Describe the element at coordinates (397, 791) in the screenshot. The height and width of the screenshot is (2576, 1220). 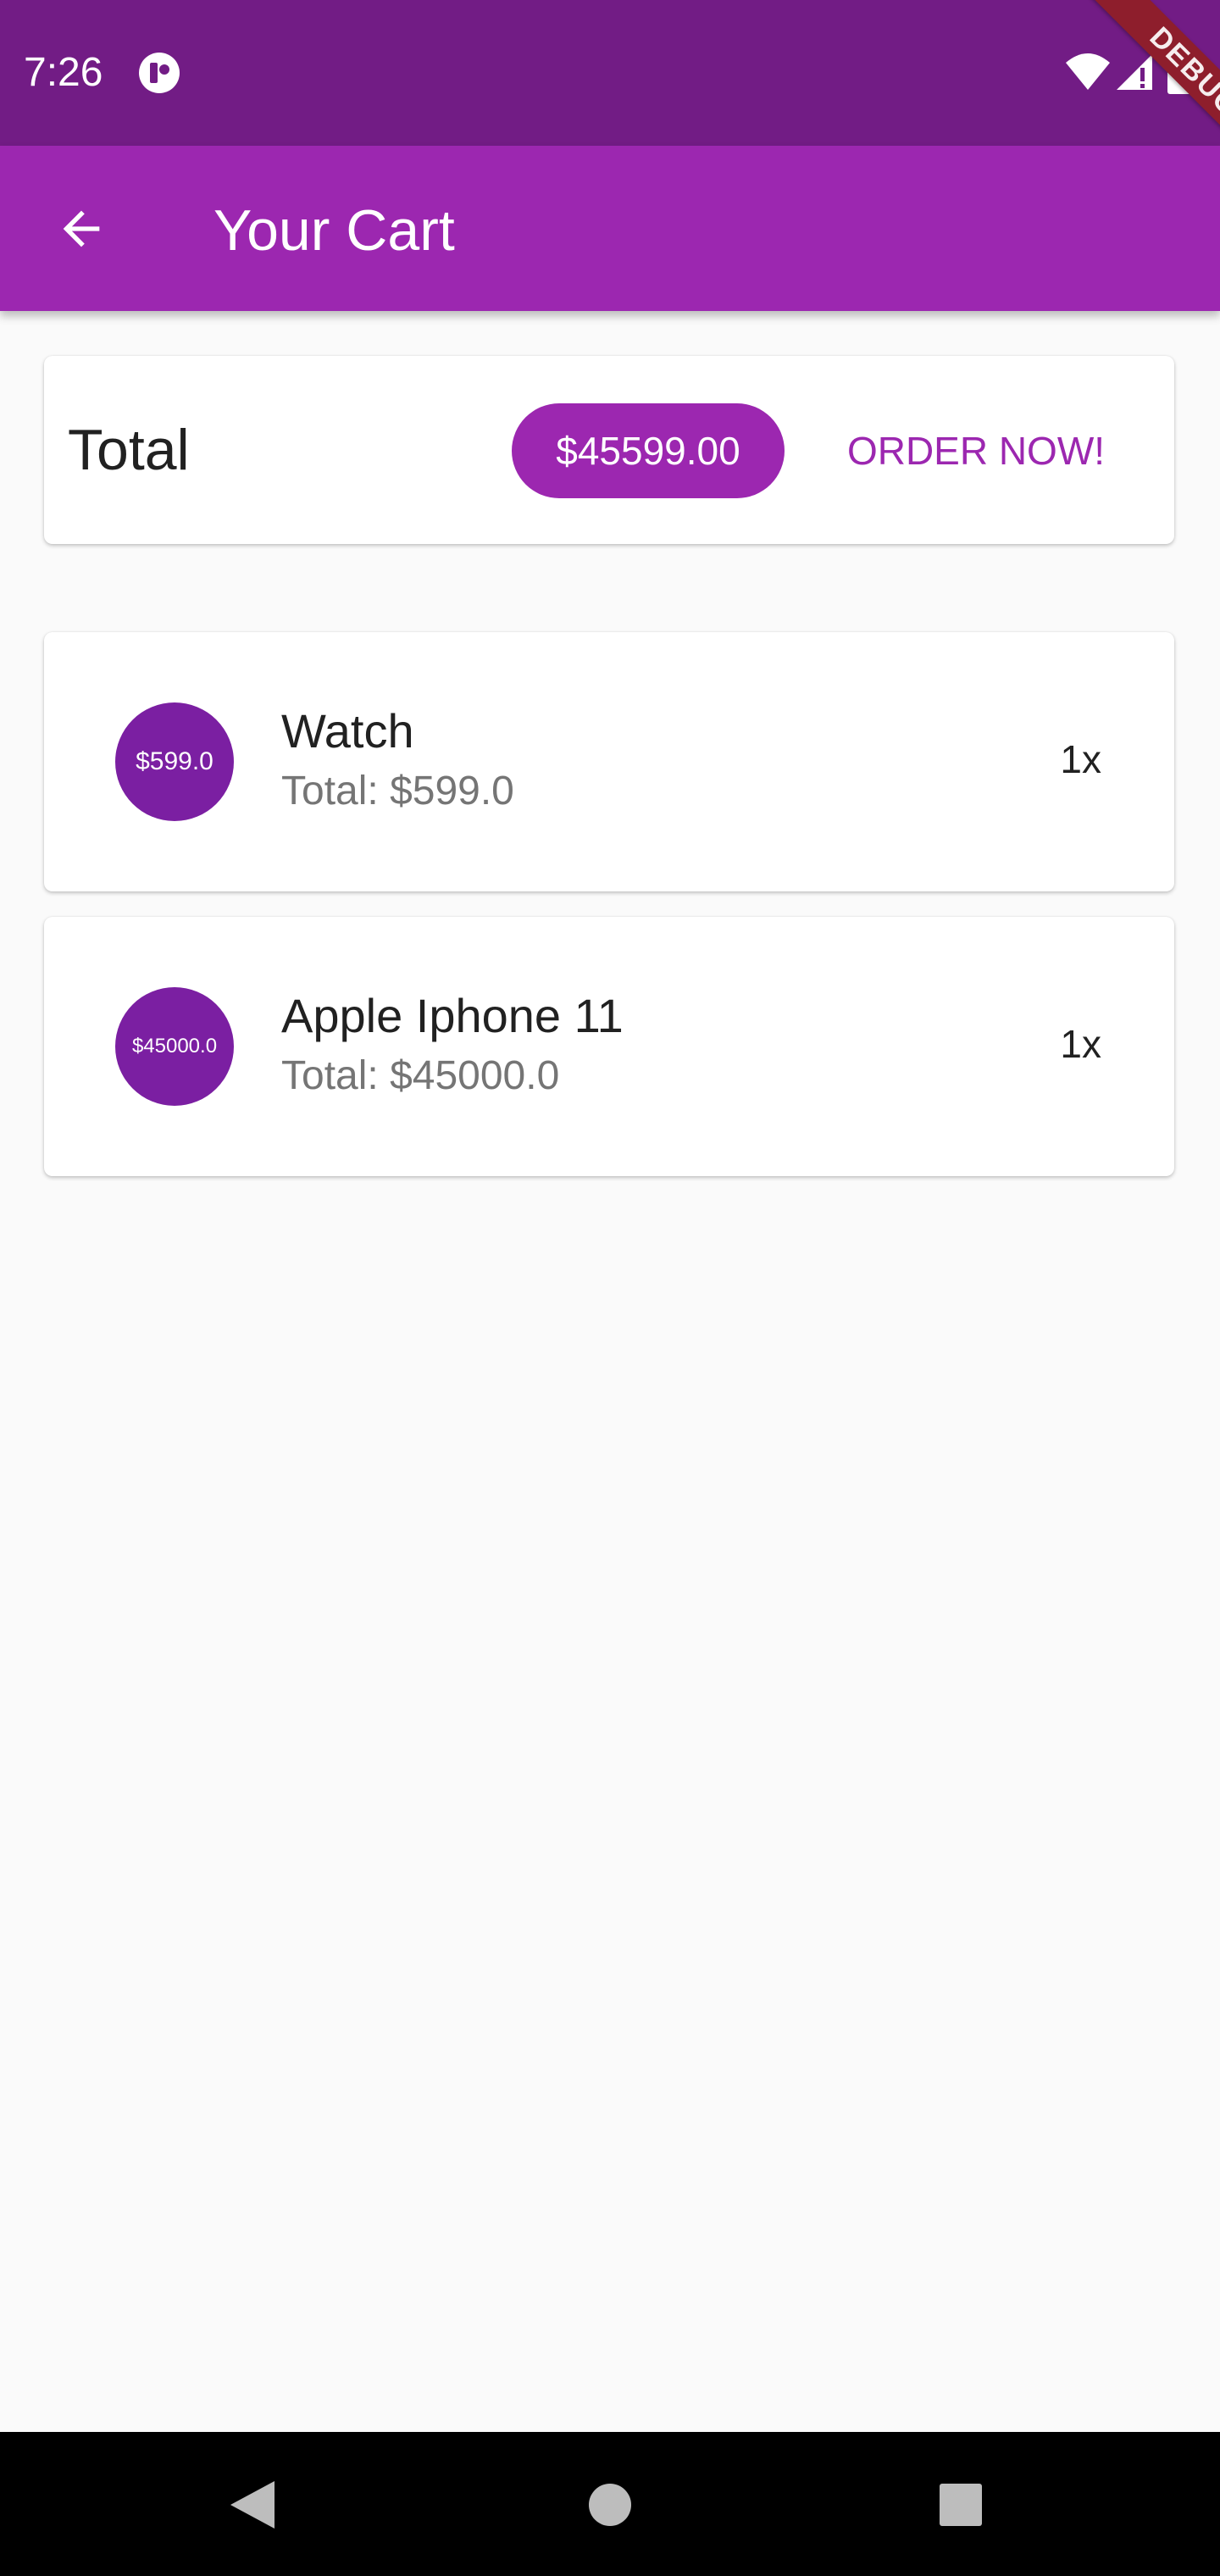
I see `item-total: Total: $599.0` at that location.